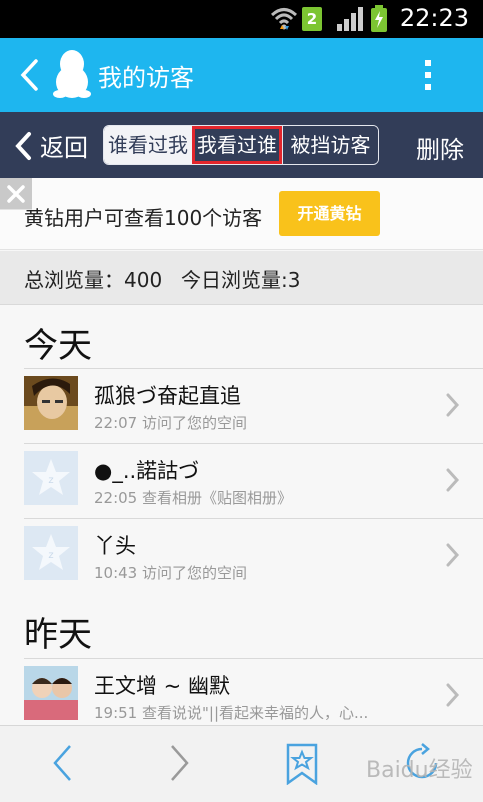 The height and width of the screenshot is (802, 483). Describe the element at coordinates (330, 145) in the screenshot. I see `tab-blocked-visitors: 被挡访客` at that location.